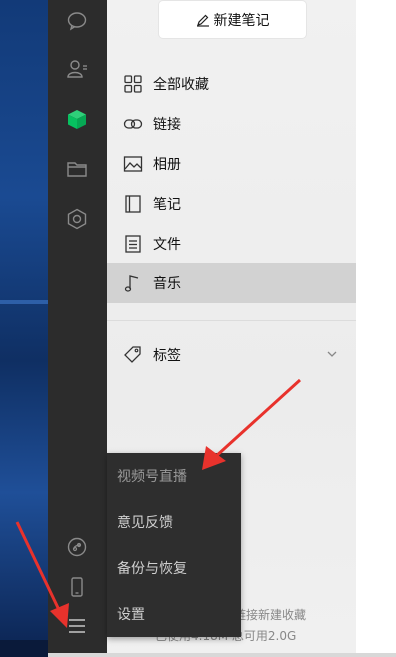 The height and width of the screenshot is (657, 396). Describe the element at coordinates (77, 547) in the screenshot. I see `mini-program-icon` at that location.